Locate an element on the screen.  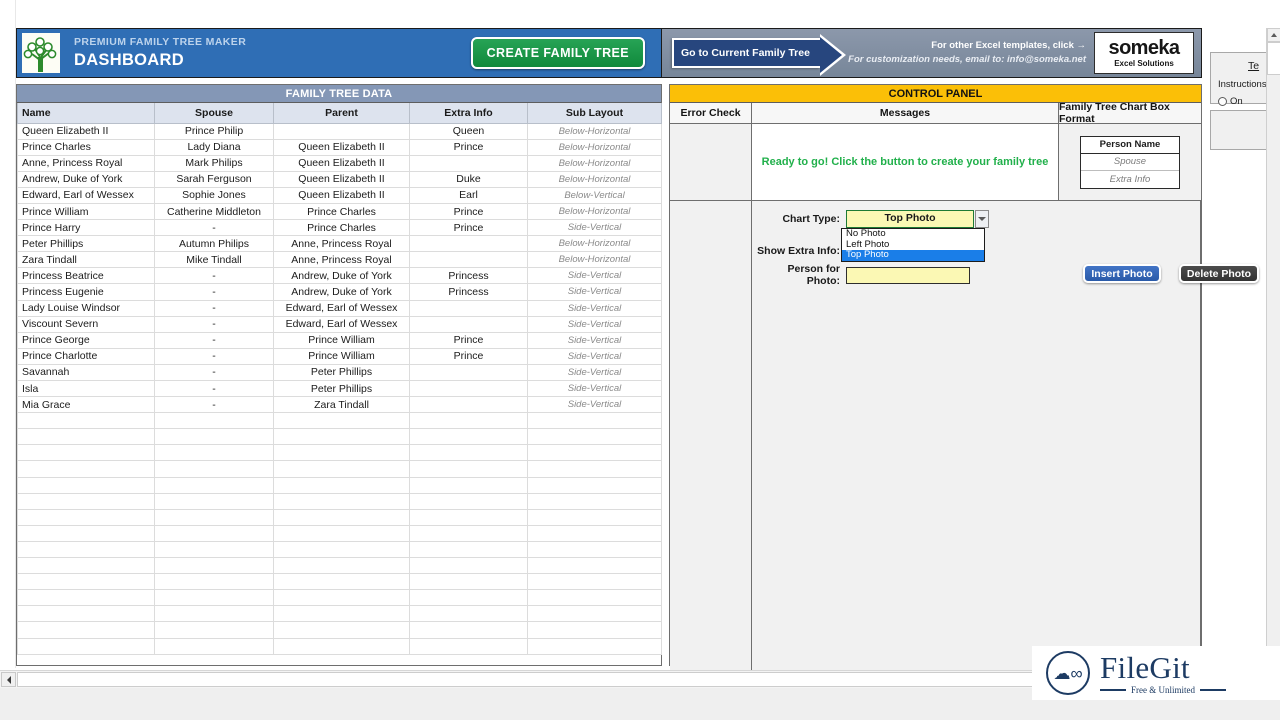
cell-name: Prince Charles is located at coordinates (86, 147).